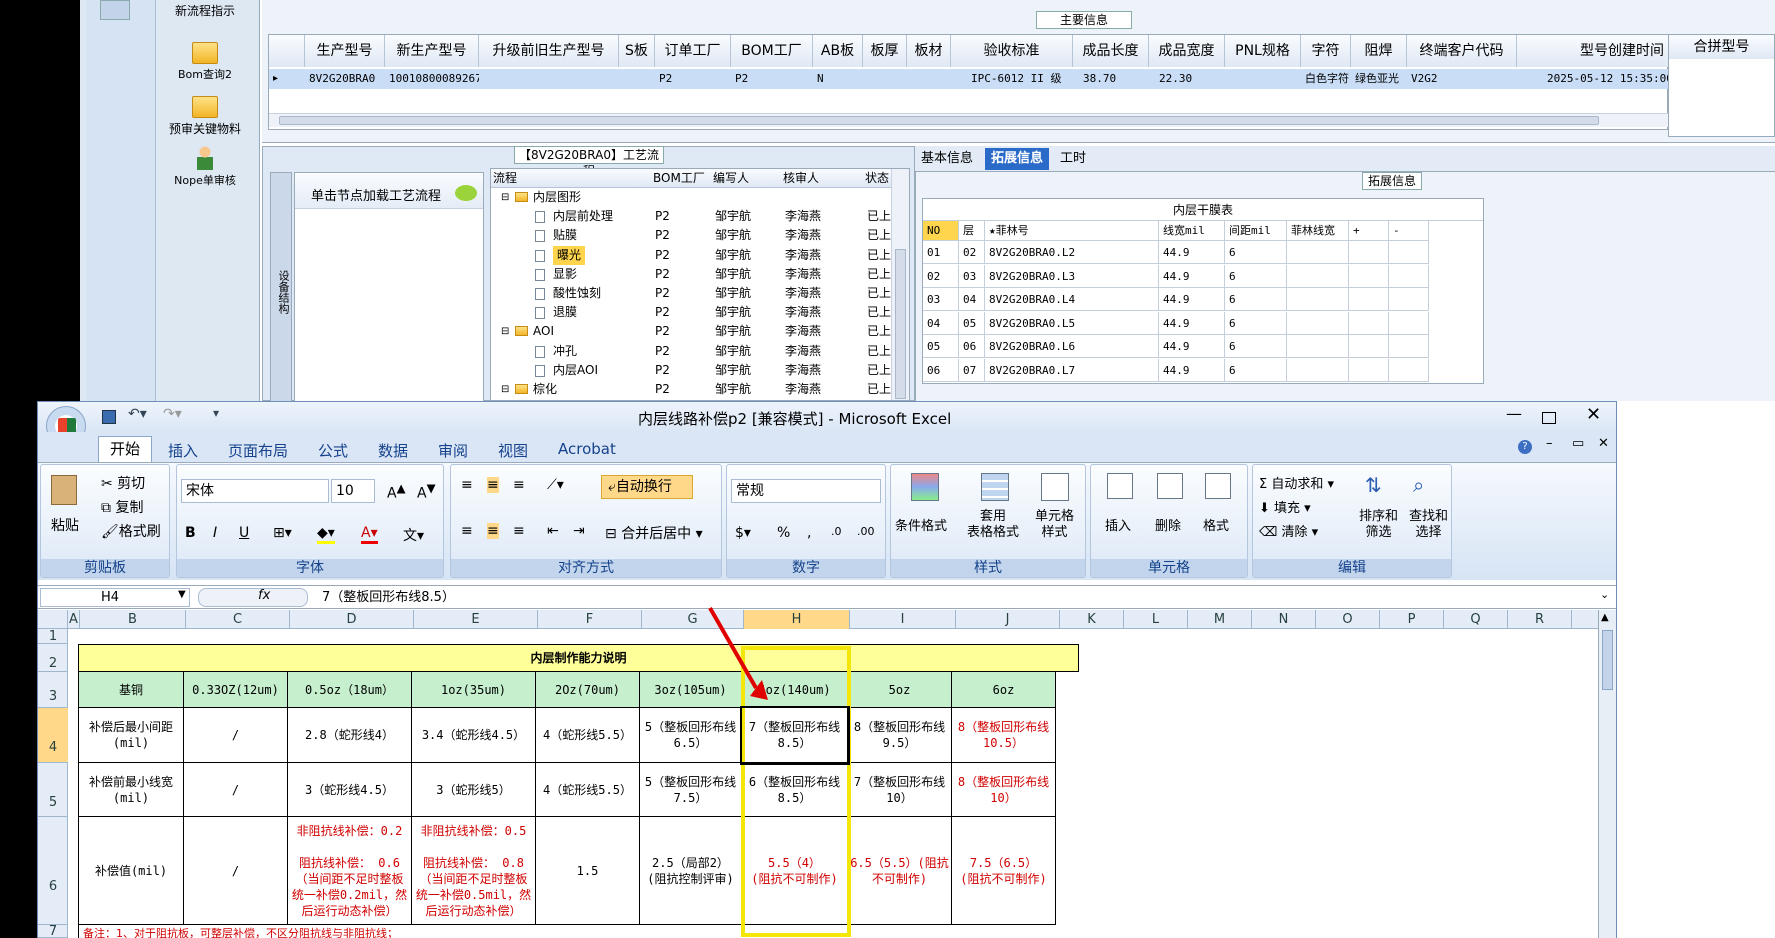 The width and height of the screenshot is (1775, 938). I want to click on align-left-icon: ≡, so click(467, 531).